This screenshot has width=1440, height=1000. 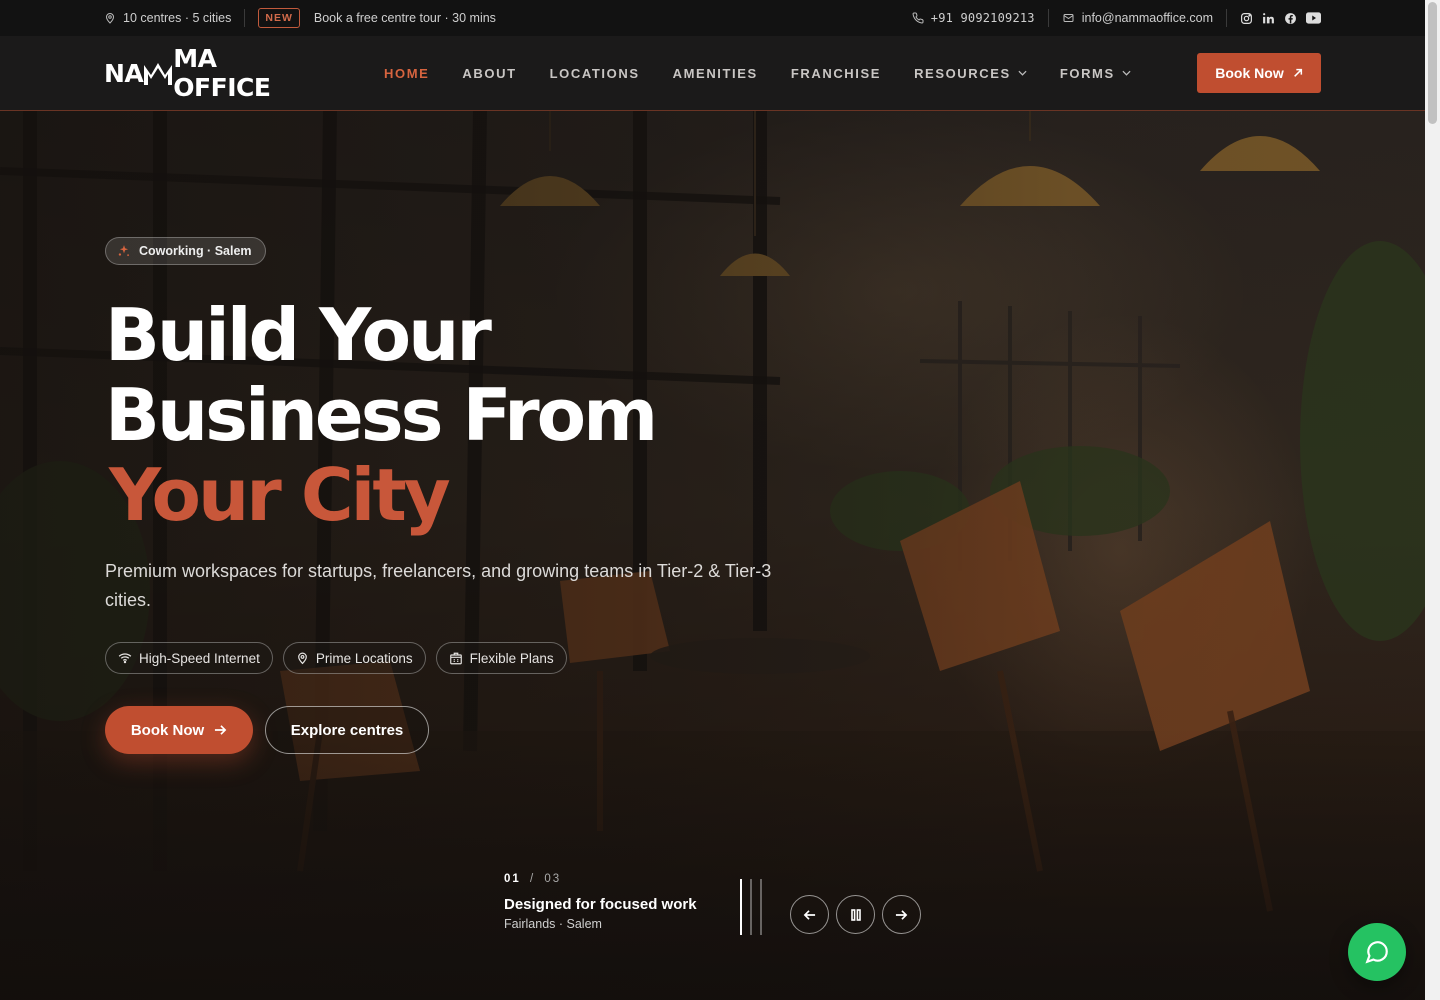 What do you see at coordinates (298, 335) in the screenshot?
I see `headline-line-1: Build Your` at bounding box center [298, 335].